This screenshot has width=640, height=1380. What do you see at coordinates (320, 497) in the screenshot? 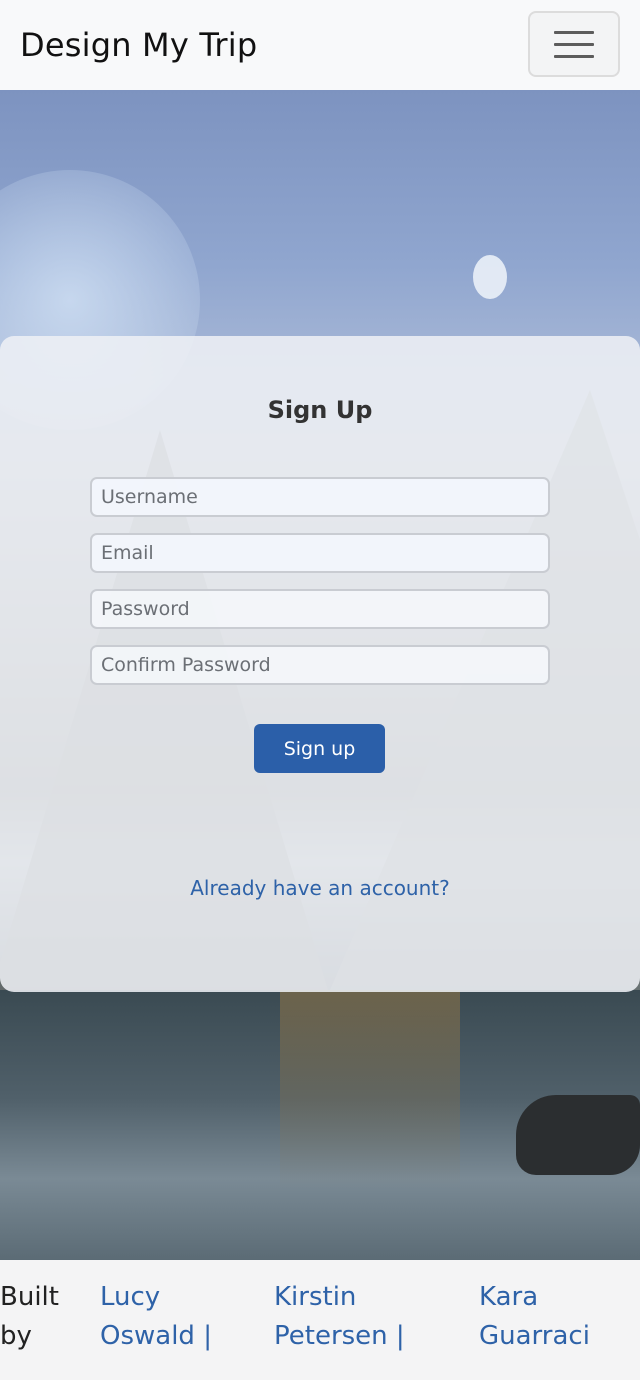
I see `username-input` at bounding box center [320, 497].